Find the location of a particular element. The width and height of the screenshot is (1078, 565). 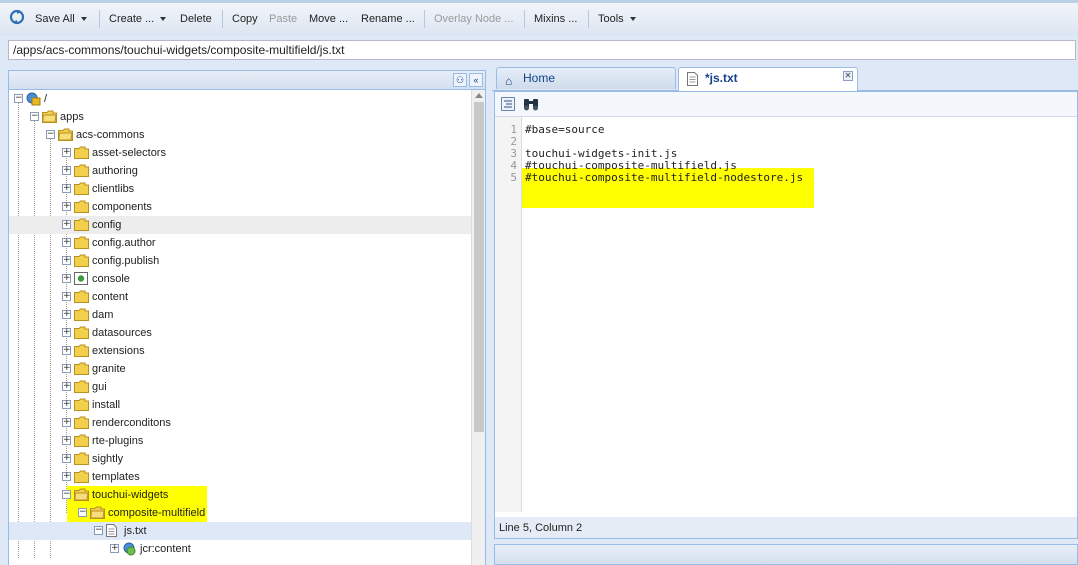

tree-node: + templates is located at coordinates (240, 477).